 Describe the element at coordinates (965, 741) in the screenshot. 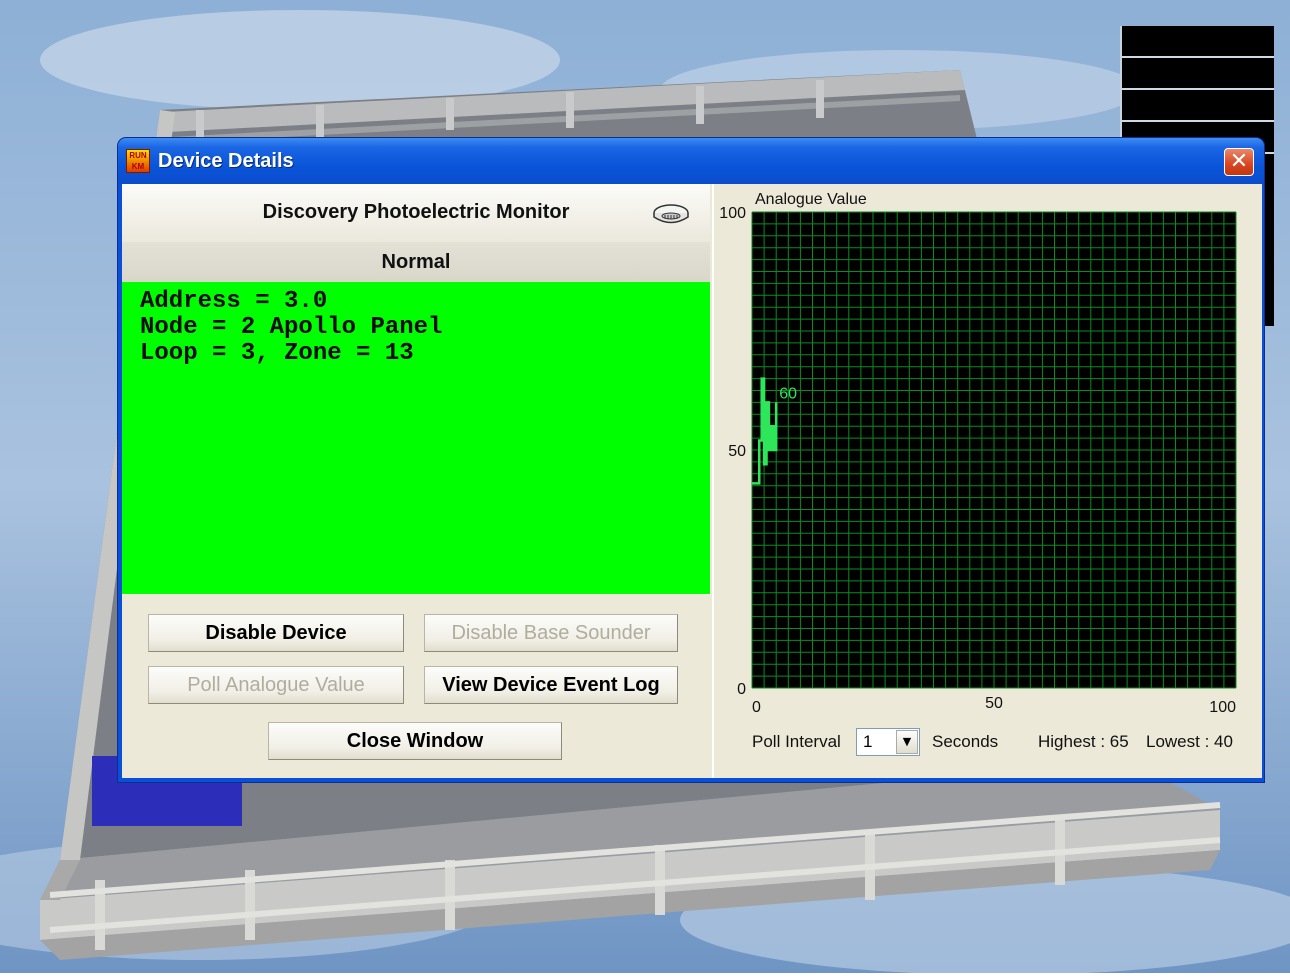

I see `seconds-label: Seconds` at that location.